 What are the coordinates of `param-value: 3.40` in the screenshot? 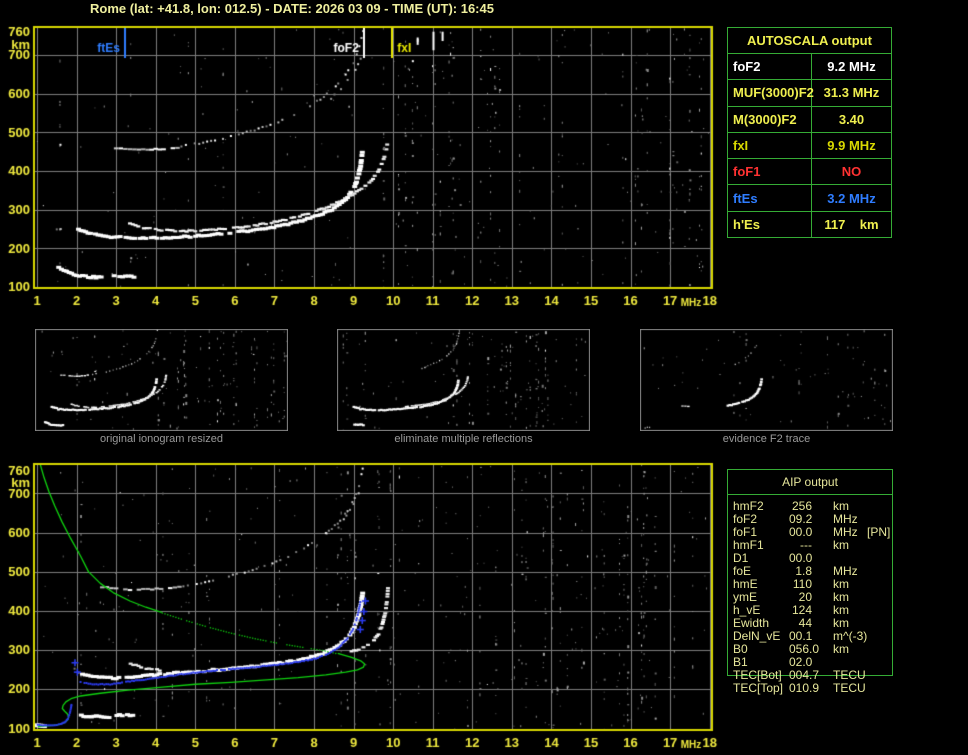 It's located at (851, 119).